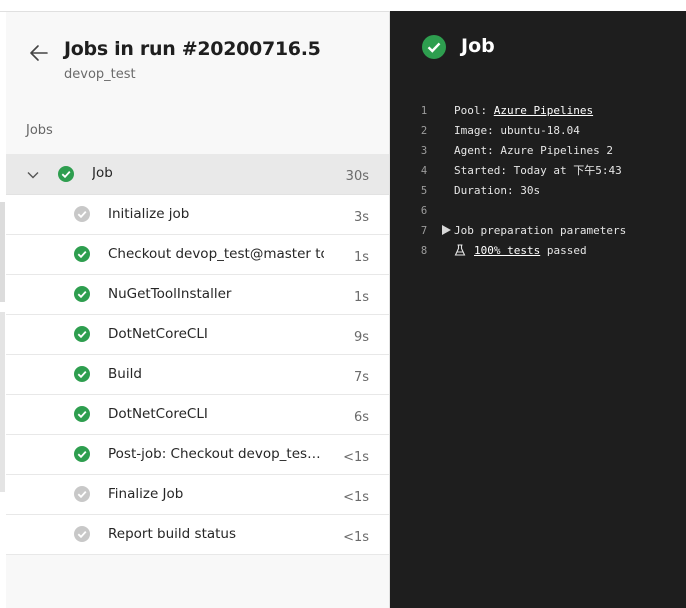 The image size is (686, 608). What do you see at coordinates (2, 402) in the screenshot?
I see `scroll-track` at bounding box center [2, 402].